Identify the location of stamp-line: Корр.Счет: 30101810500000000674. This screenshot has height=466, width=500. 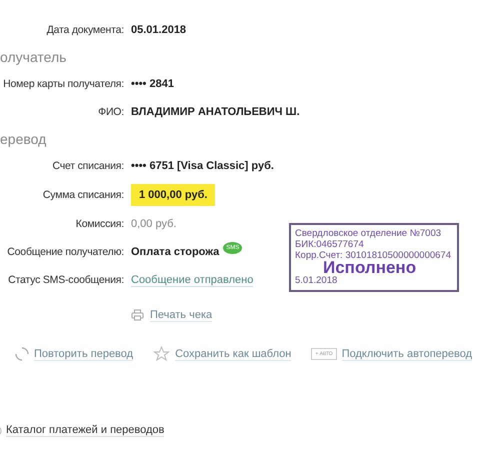
(373, 255).